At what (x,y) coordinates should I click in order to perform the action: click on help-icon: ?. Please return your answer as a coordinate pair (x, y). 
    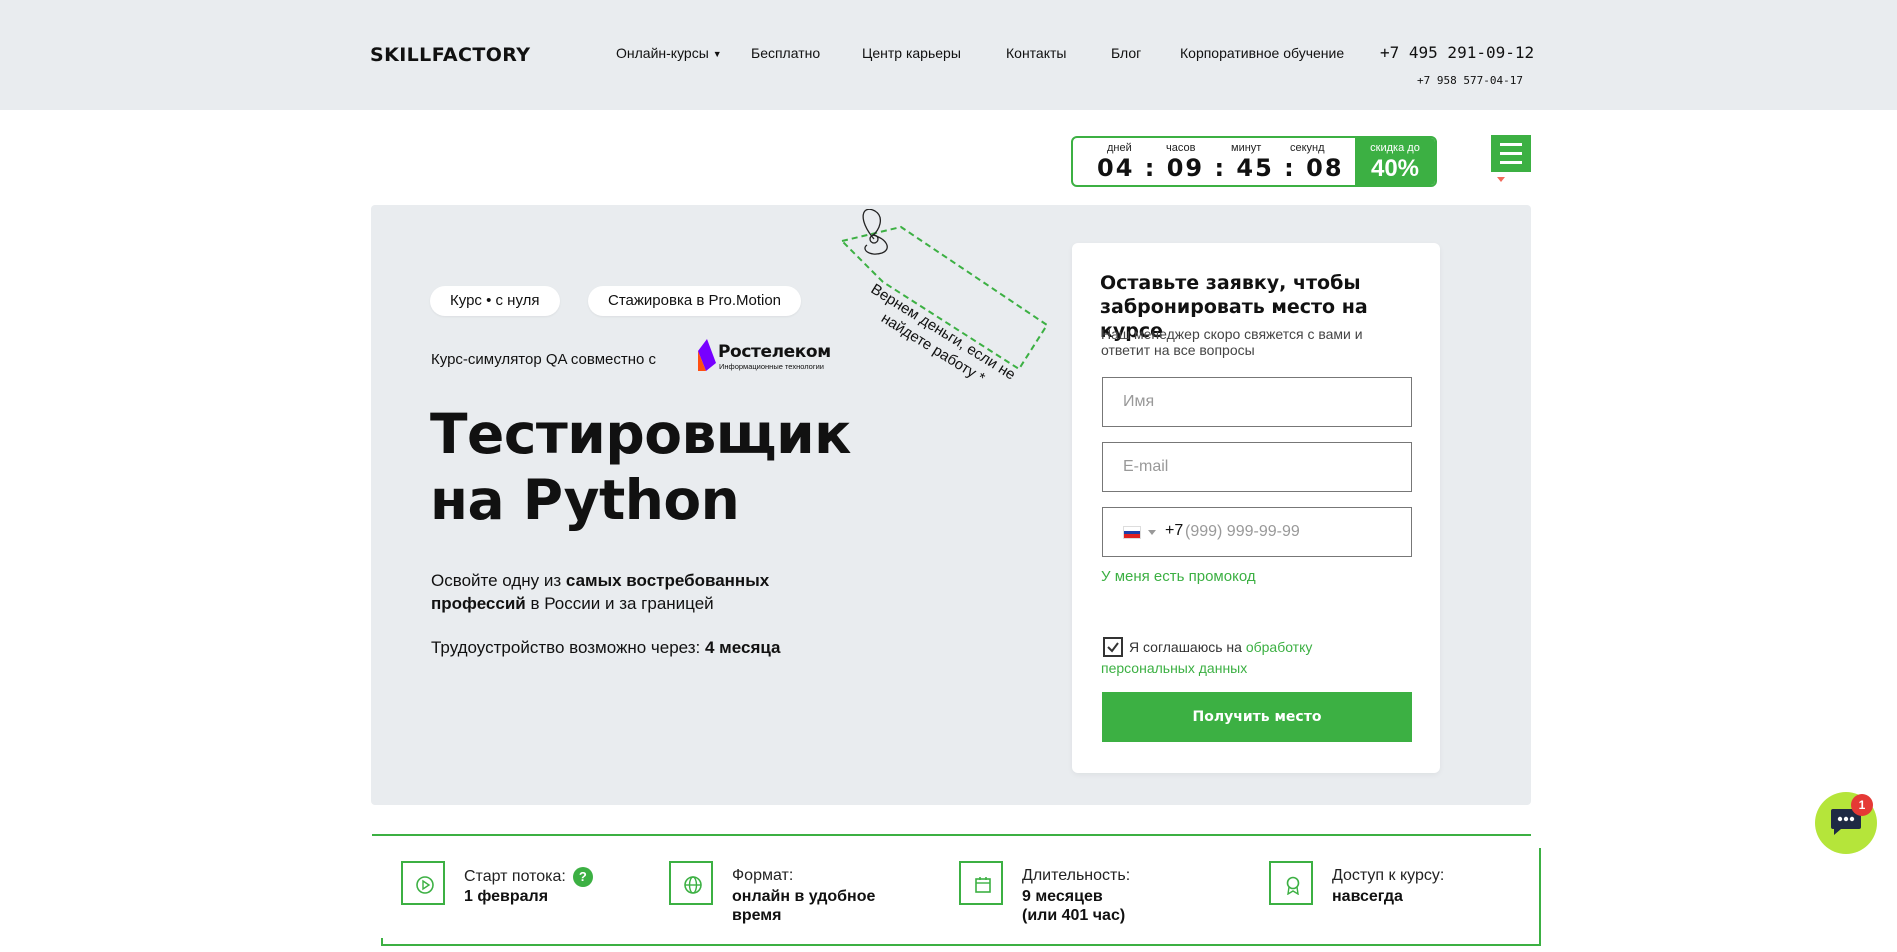
    Looking at the image, I should click on (582, 877).